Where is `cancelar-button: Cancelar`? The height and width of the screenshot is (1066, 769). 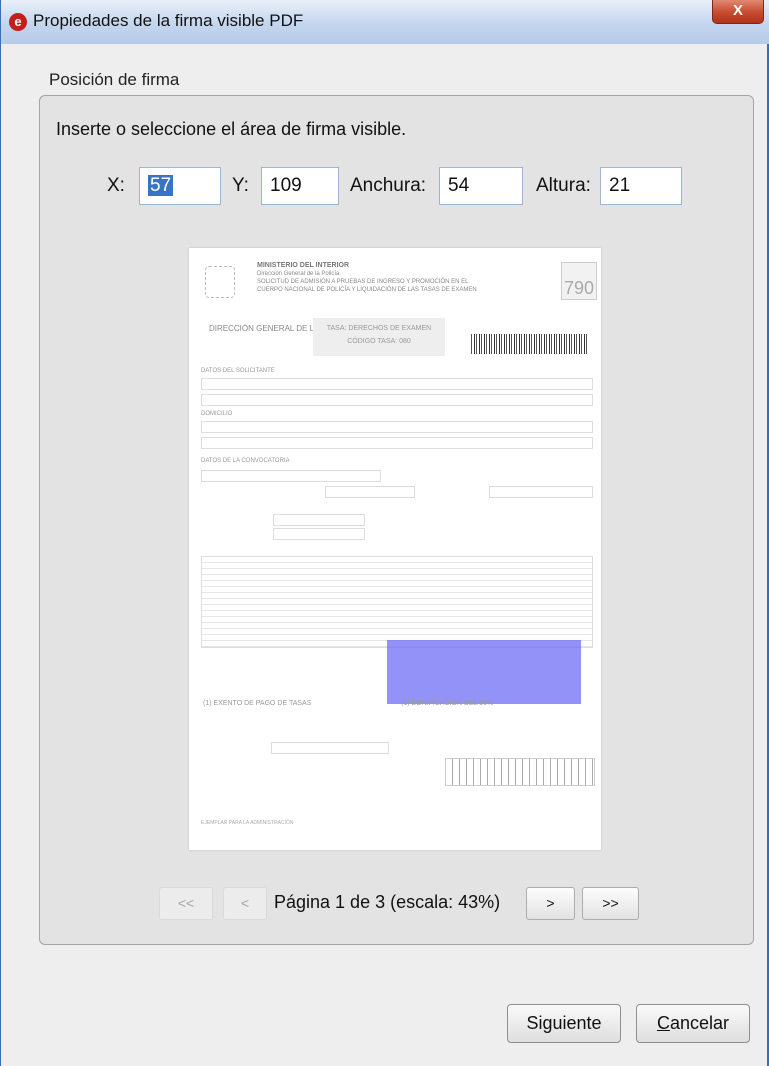
cancelar-button: Cancelar is located at coordinates (693, 1023).